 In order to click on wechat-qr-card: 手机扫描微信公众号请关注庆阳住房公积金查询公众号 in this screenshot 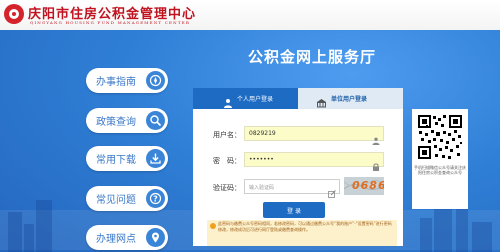, I will do `click(440, 159)`.